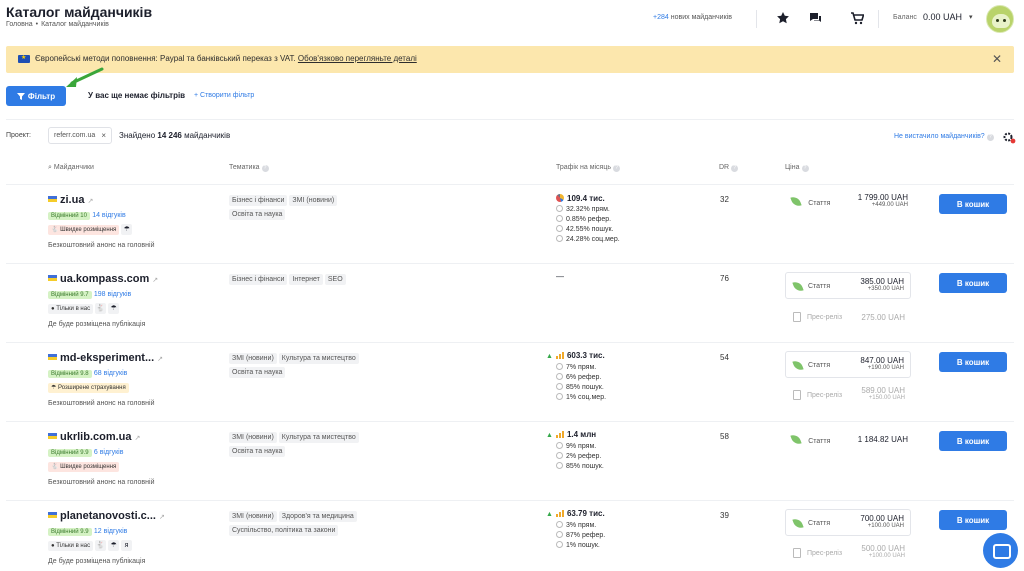 Image resolution: width=1024 pixels, height=571 pixels. I want to click on ua-flag-icon, so click(52, 199).